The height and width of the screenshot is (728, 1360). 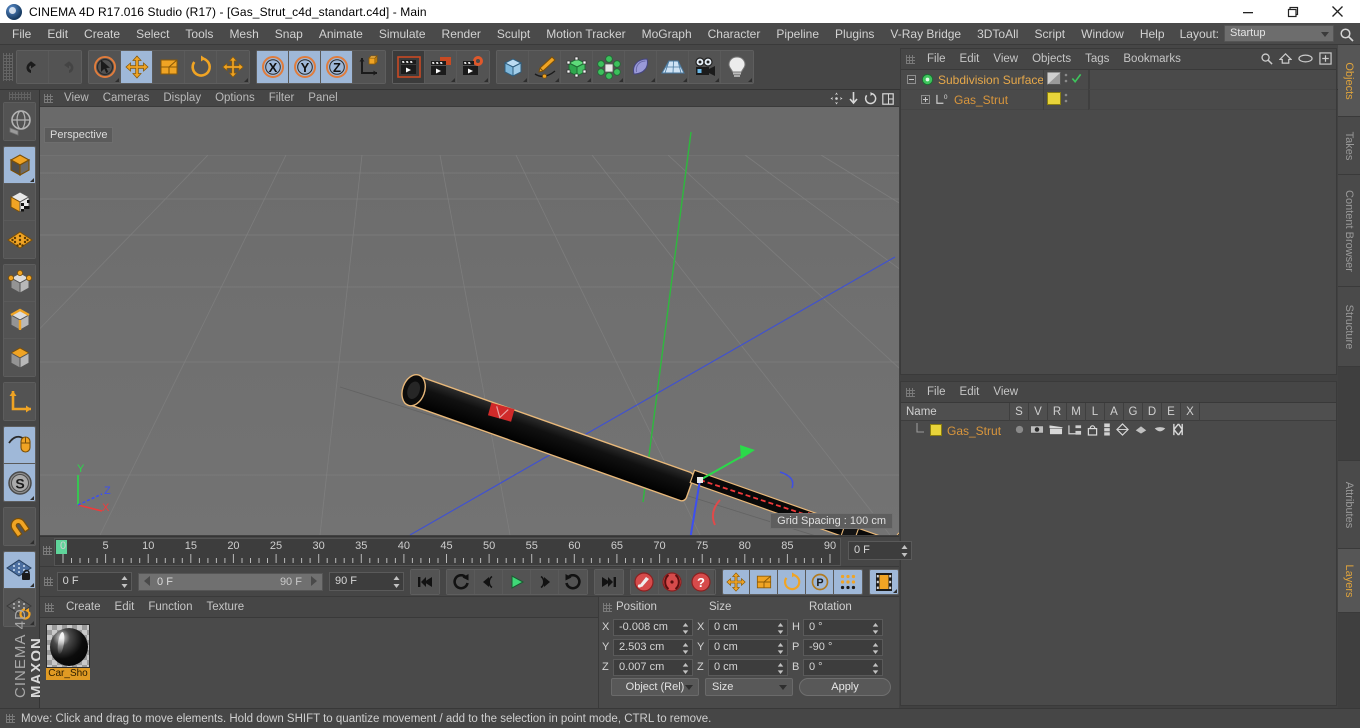 I want to click on material-manager-menu-function: Function, so click(x=170, y=607).